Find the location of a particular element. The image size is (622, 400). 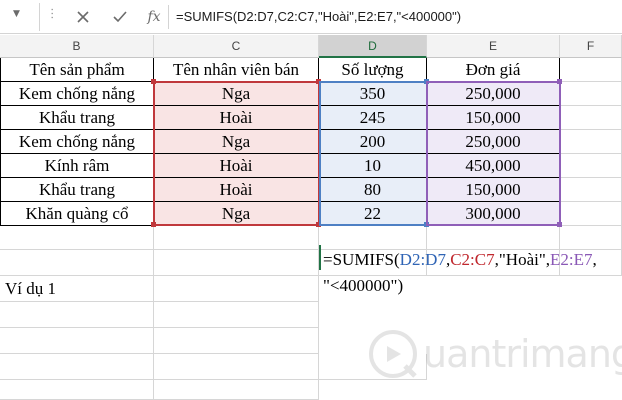

q-logo-icon is located at coordinates (393, 354).